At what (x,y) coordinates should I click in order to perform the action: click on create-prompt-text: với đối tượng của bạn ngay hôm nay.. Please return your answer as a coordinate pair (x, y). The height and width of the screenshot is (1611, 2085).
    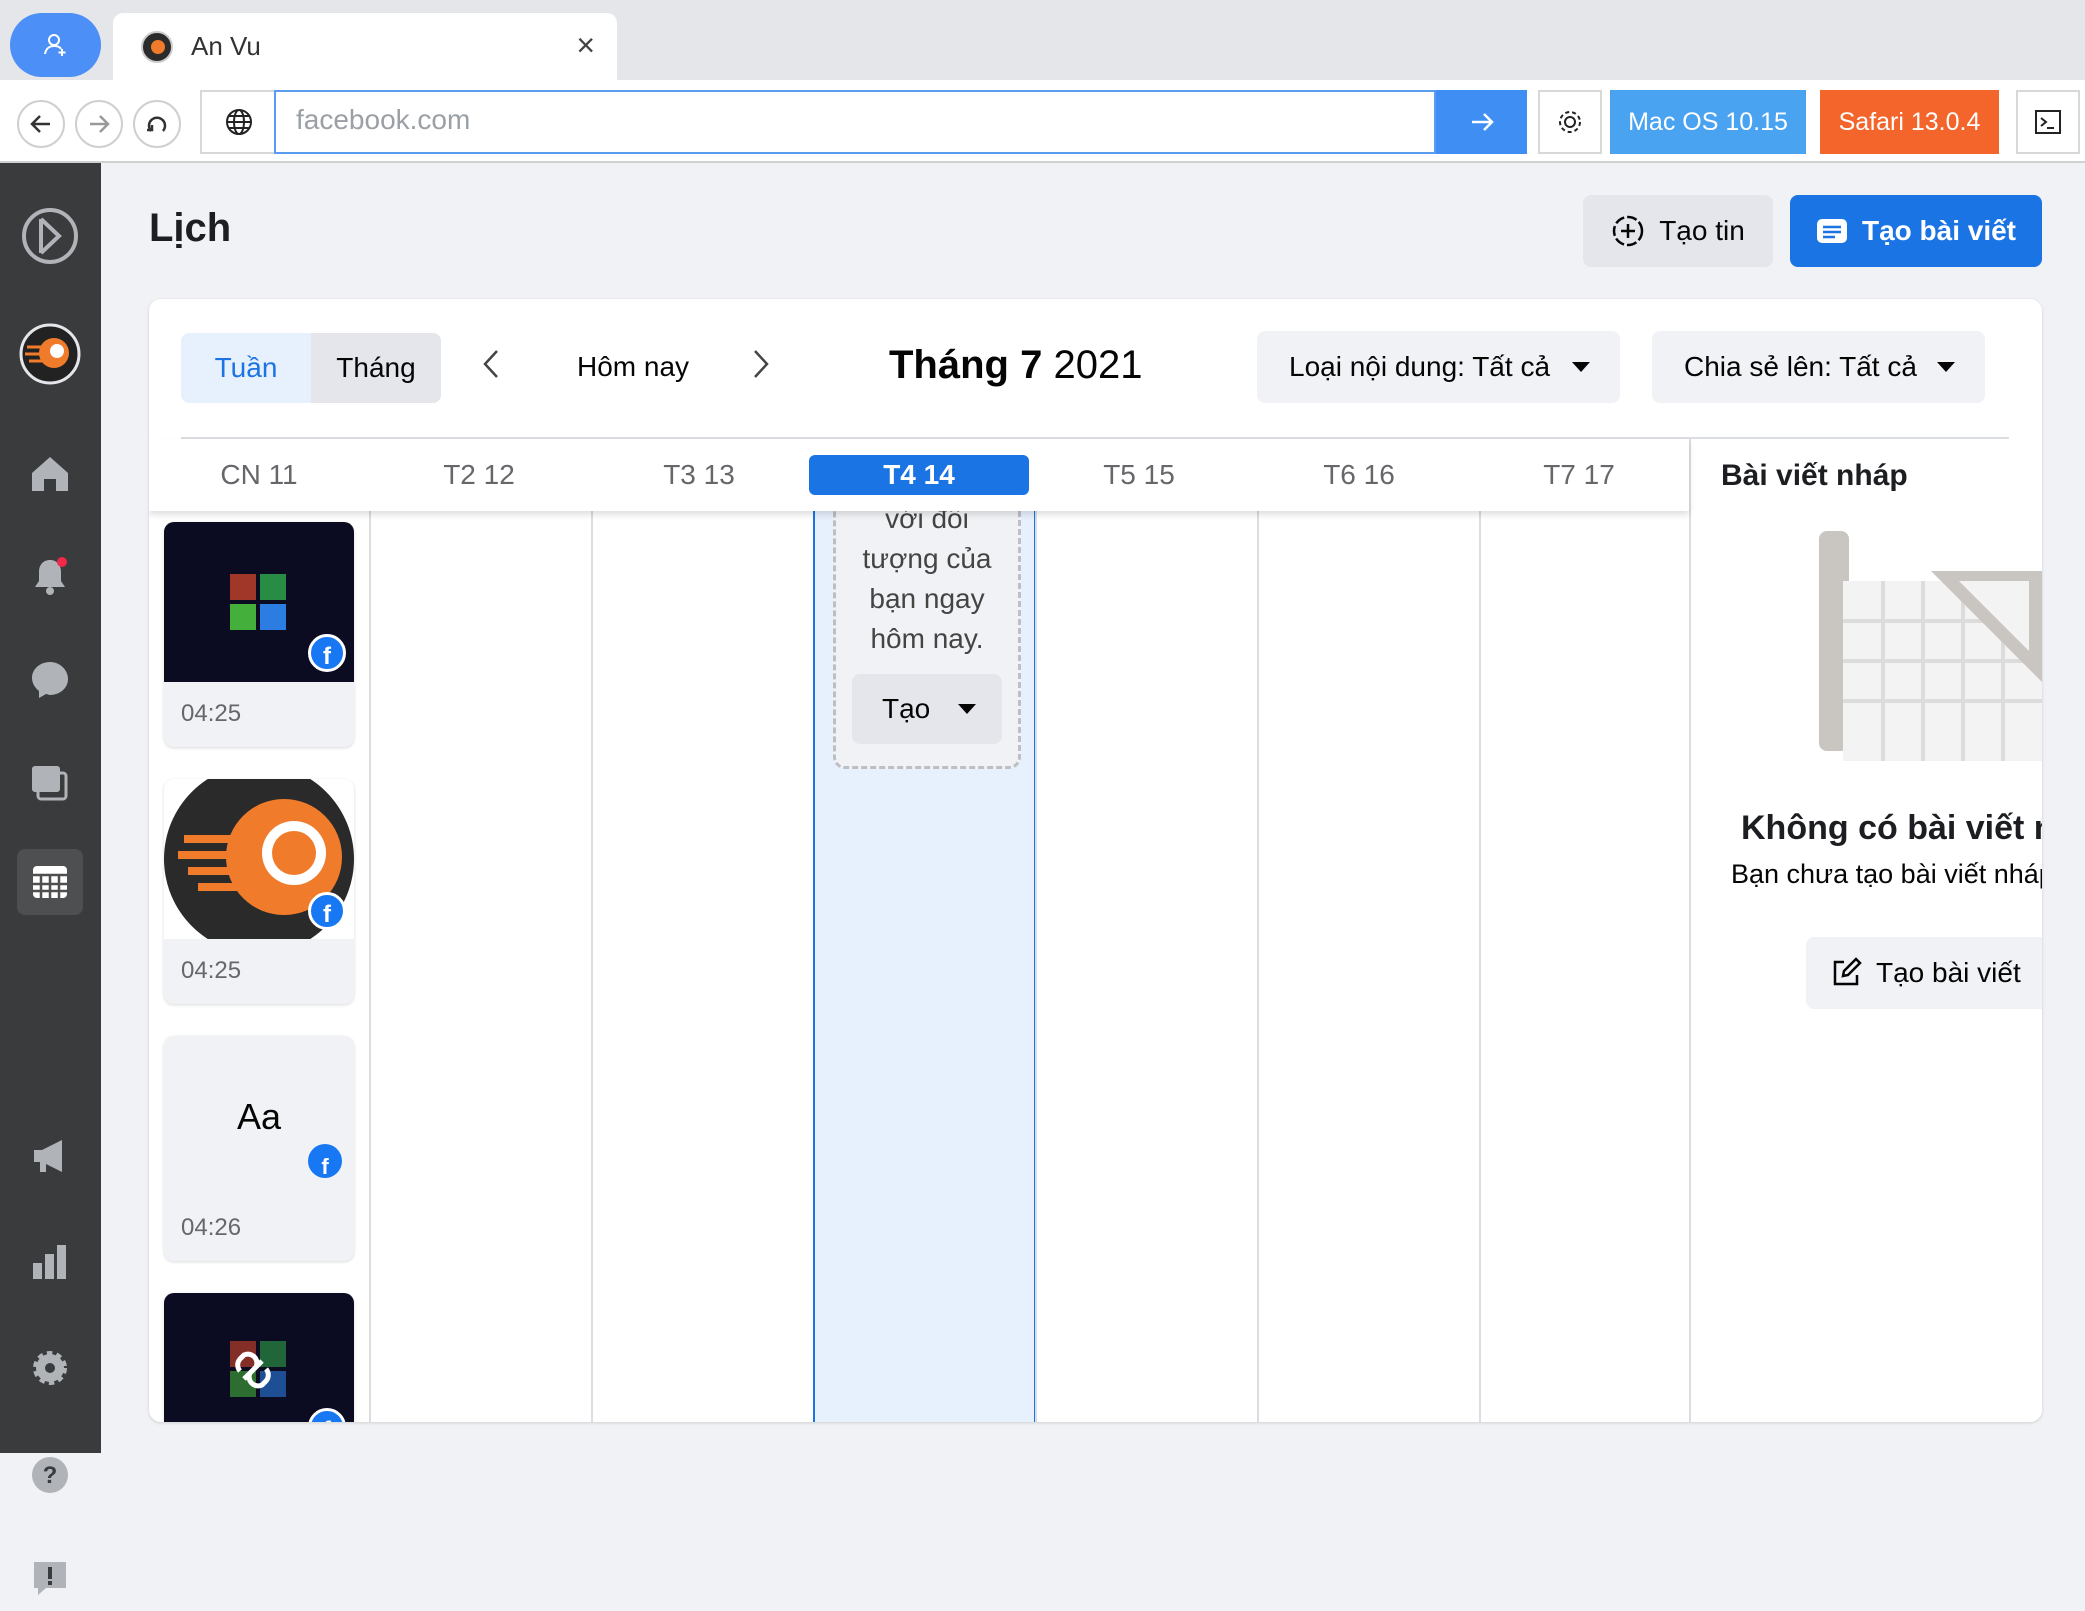
    Looking at the image, I should click on (927, 578).